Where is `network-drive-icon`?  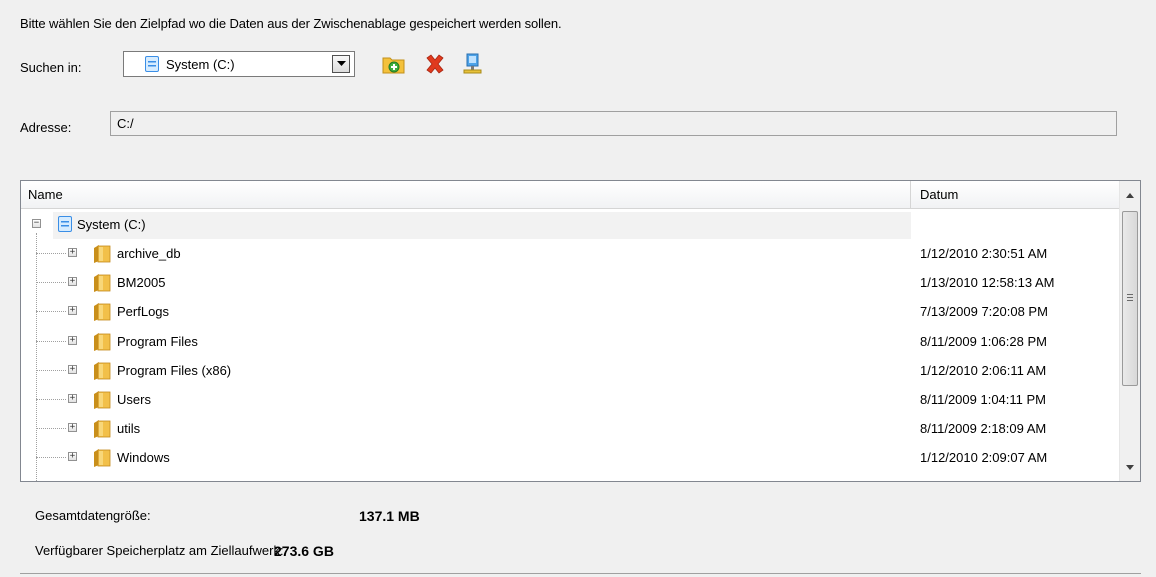 network-drive-icon is located at coordinates (472, 63).